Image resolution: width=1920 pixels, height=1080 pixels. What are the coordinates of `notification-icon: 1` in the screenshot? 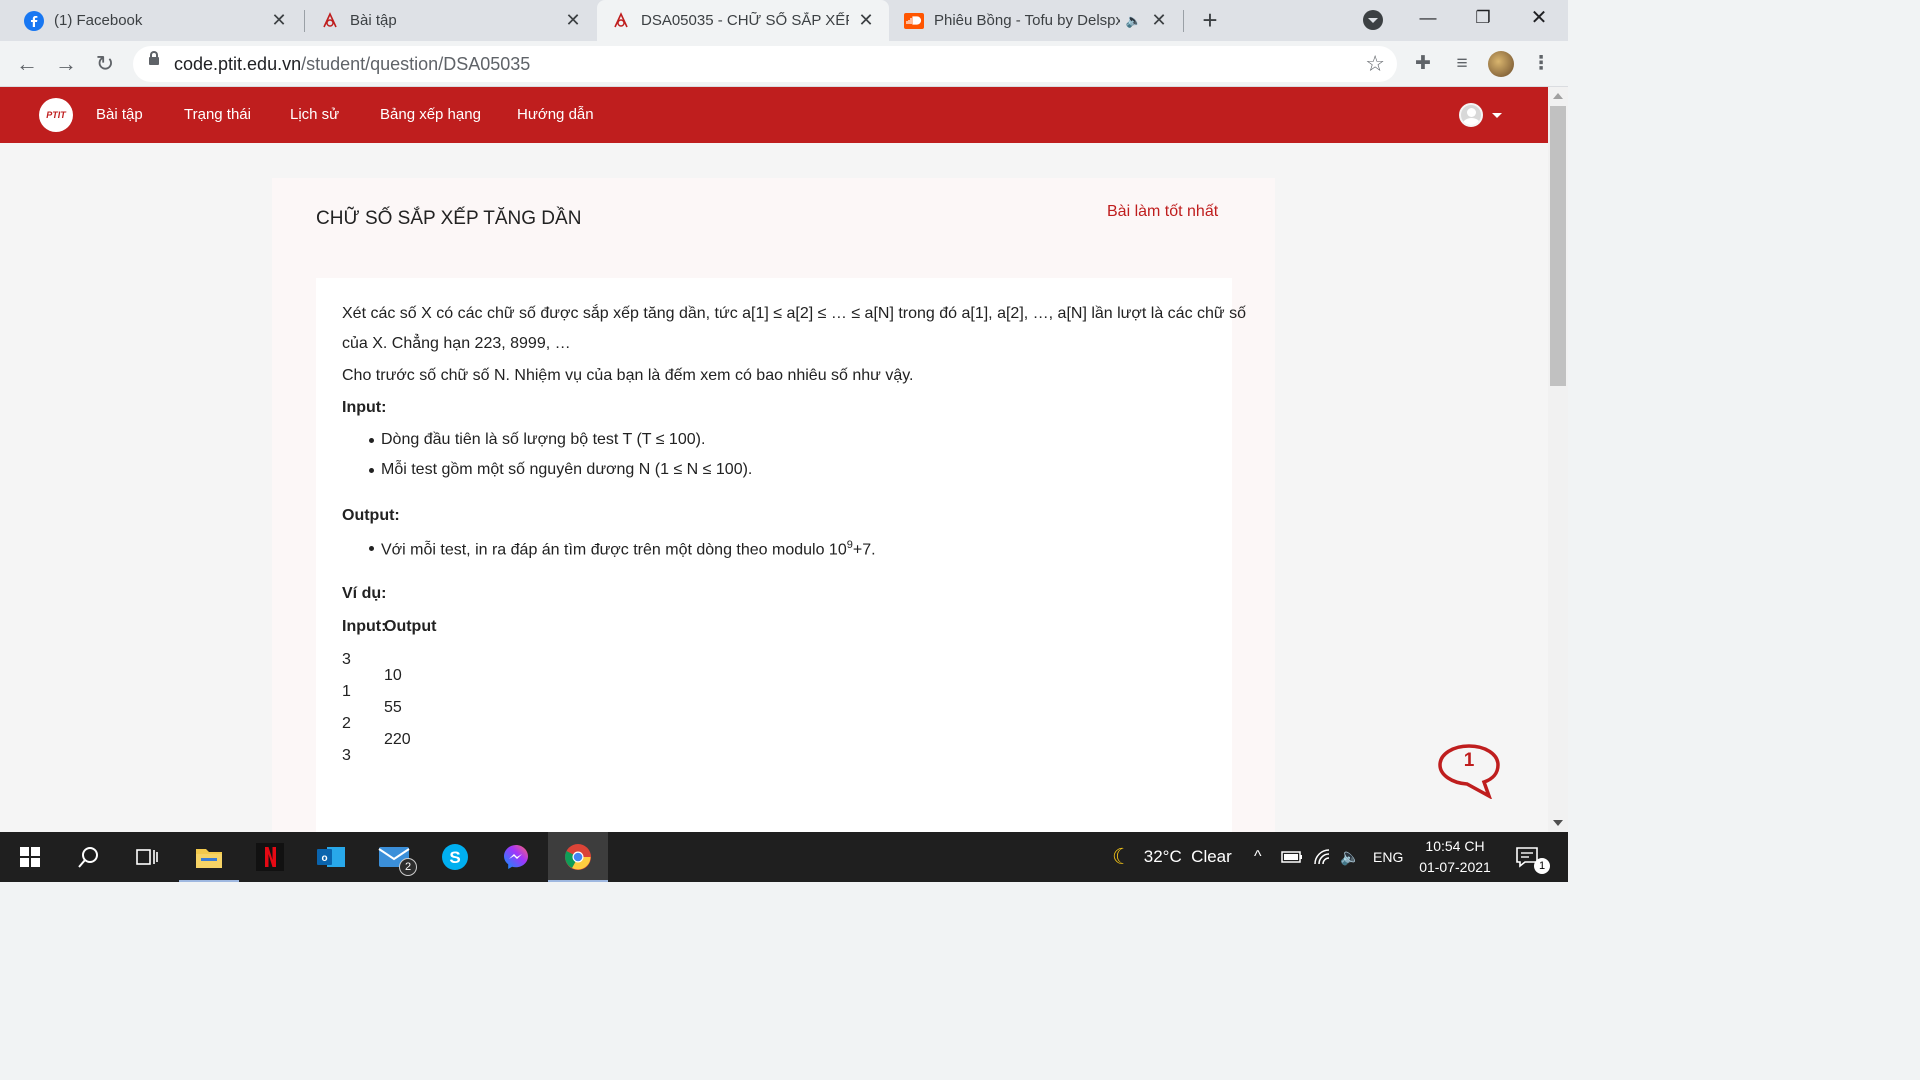 It's located at (1532, 857).